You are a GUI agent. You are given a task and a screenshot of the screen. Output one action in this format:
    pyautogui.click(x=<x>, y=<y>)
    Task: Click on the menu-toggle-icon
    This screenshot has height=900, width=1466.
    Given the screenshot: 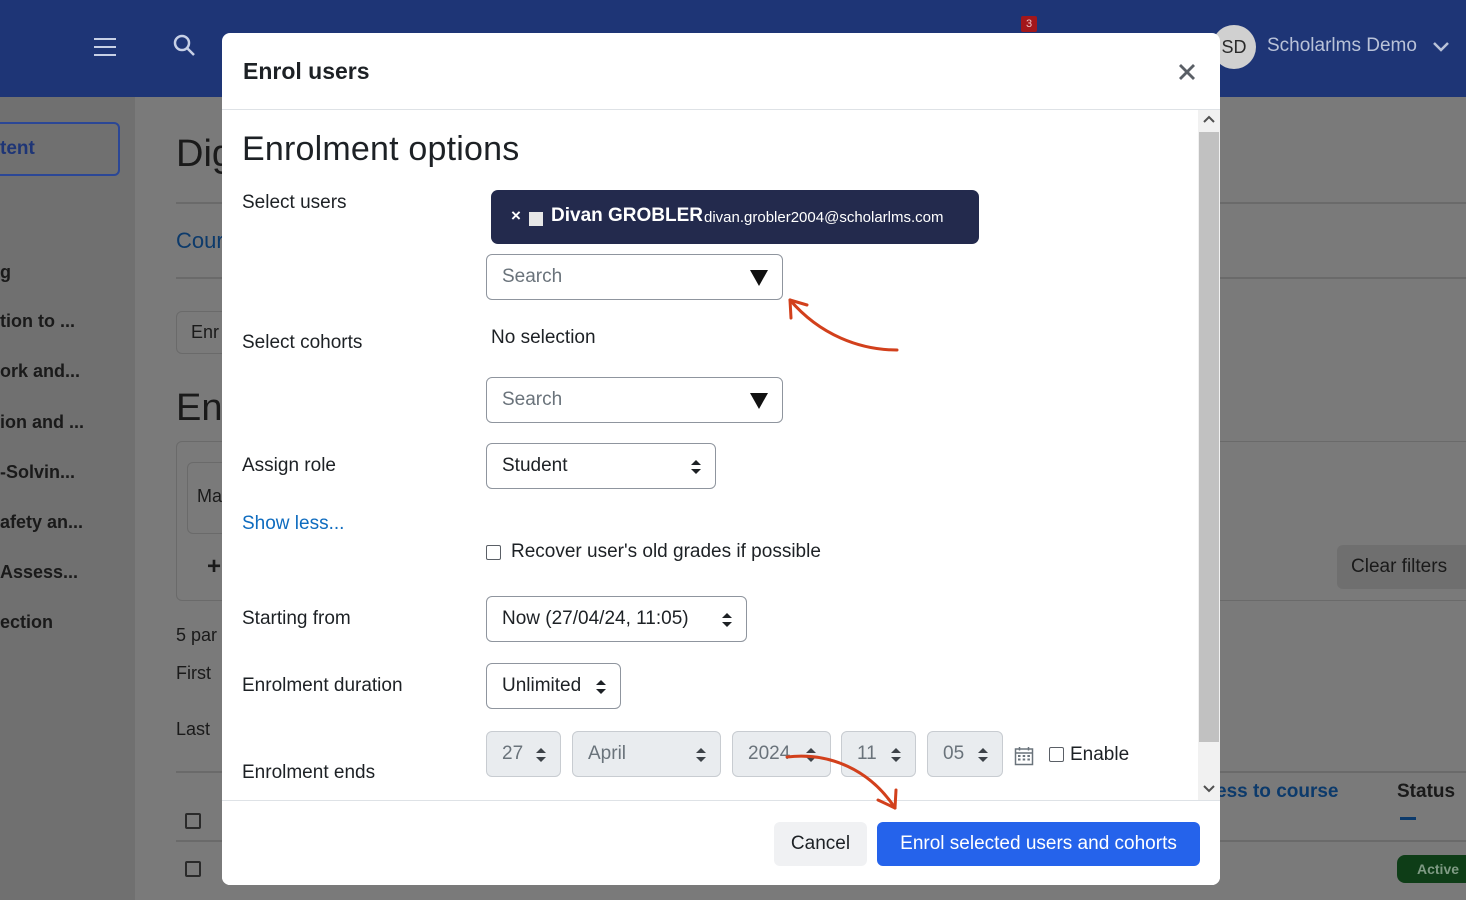 What is the action you would take?
    pyautogui.click(x=105, y=48)
    